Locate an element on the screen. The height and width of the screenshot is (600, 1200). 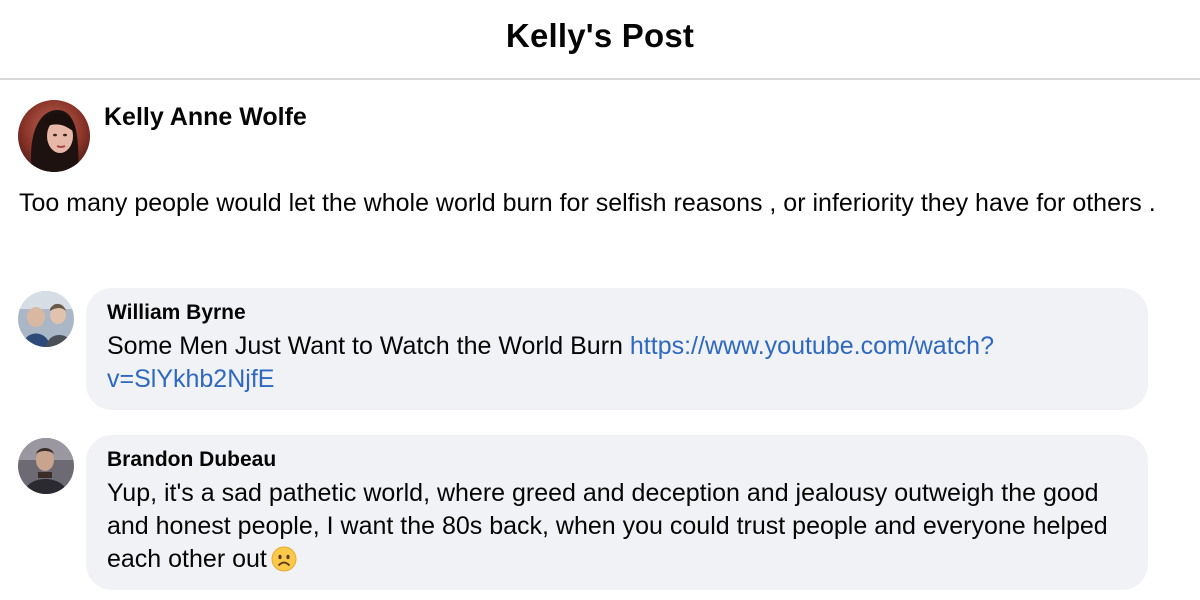
comment-author-name: Brandon Dubeau is located at coordinates (616, 460).